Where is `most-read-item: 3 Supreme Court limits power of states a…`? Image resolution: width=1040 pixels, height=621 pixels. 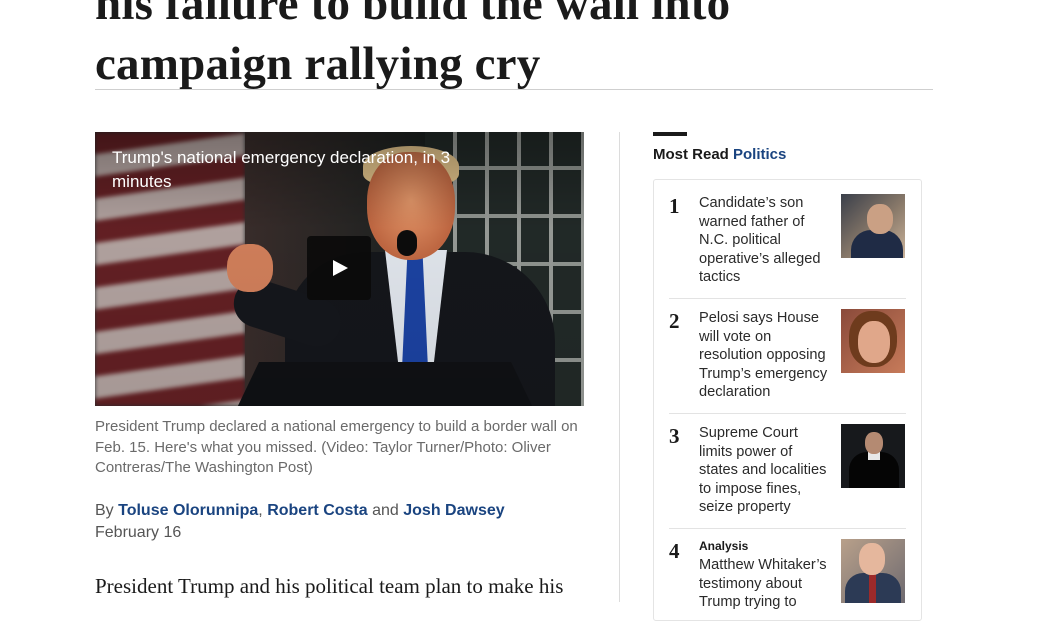 most-read-item: 3 Supreme Court limits power of states a… is located at coordinates (787, 476).